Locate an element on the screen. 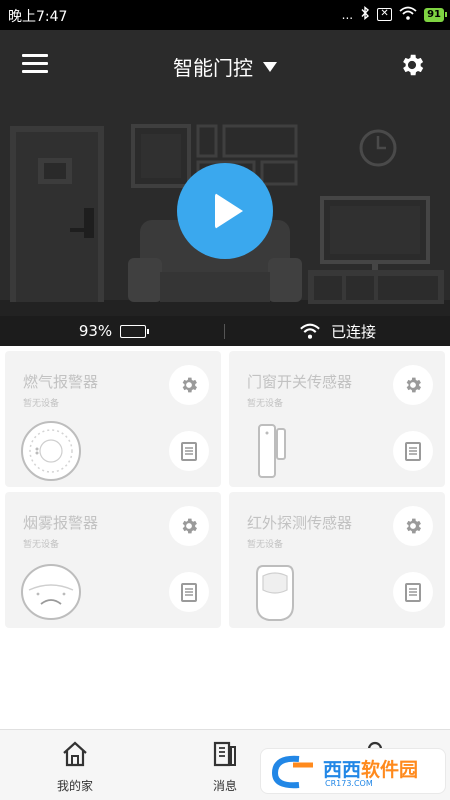 This screenshot has height=800, width=450. device-selector: 智能门控 is located at coordinates (225, 66).